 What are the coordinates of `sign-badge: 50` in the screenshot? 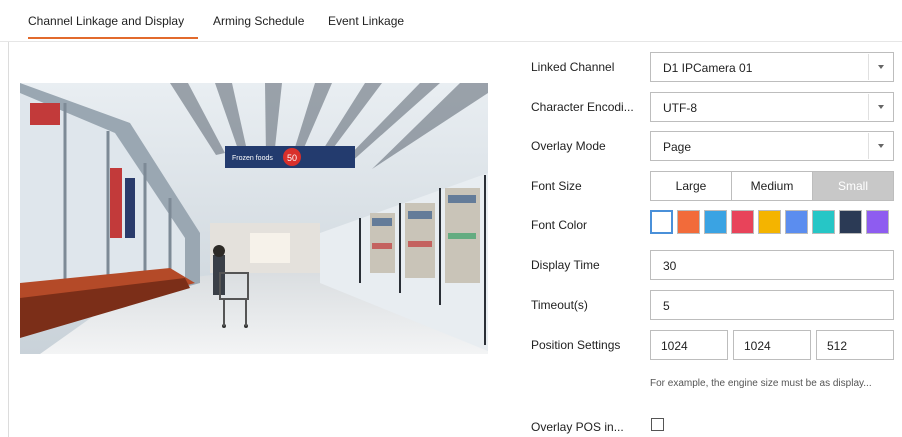 It's located at (292, 158).